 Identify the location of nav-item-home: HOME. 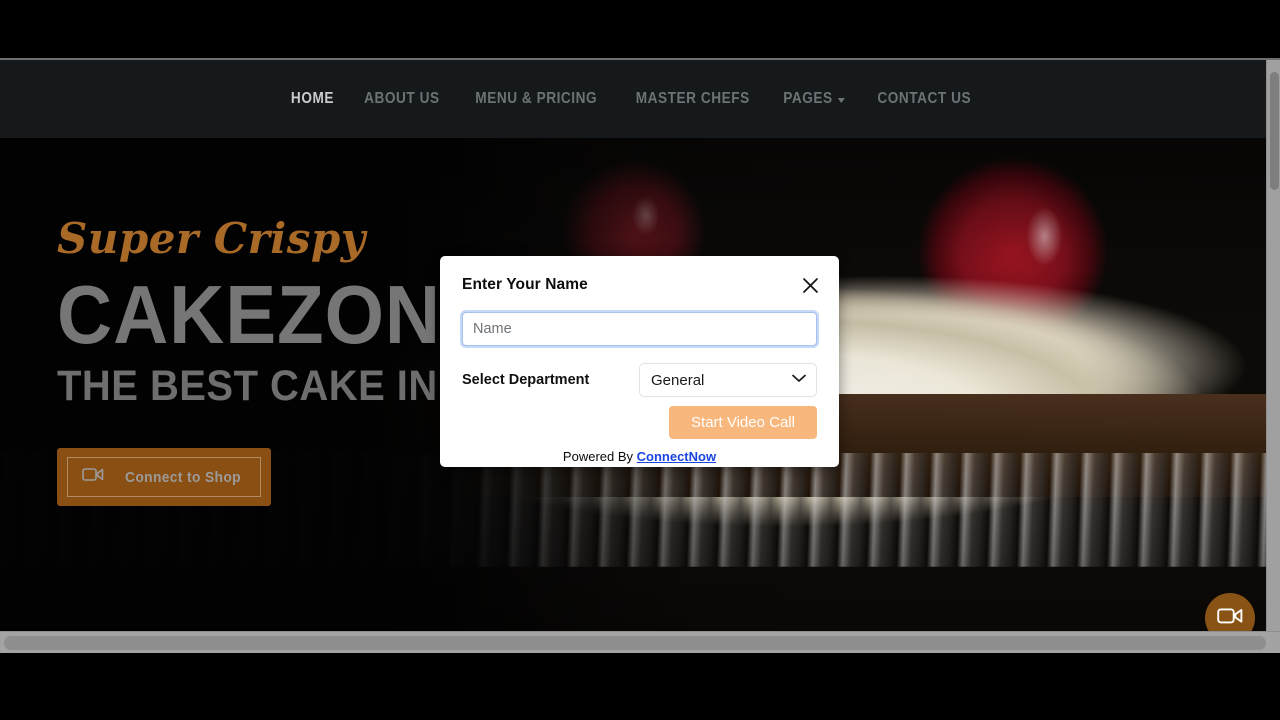
(313, 99).